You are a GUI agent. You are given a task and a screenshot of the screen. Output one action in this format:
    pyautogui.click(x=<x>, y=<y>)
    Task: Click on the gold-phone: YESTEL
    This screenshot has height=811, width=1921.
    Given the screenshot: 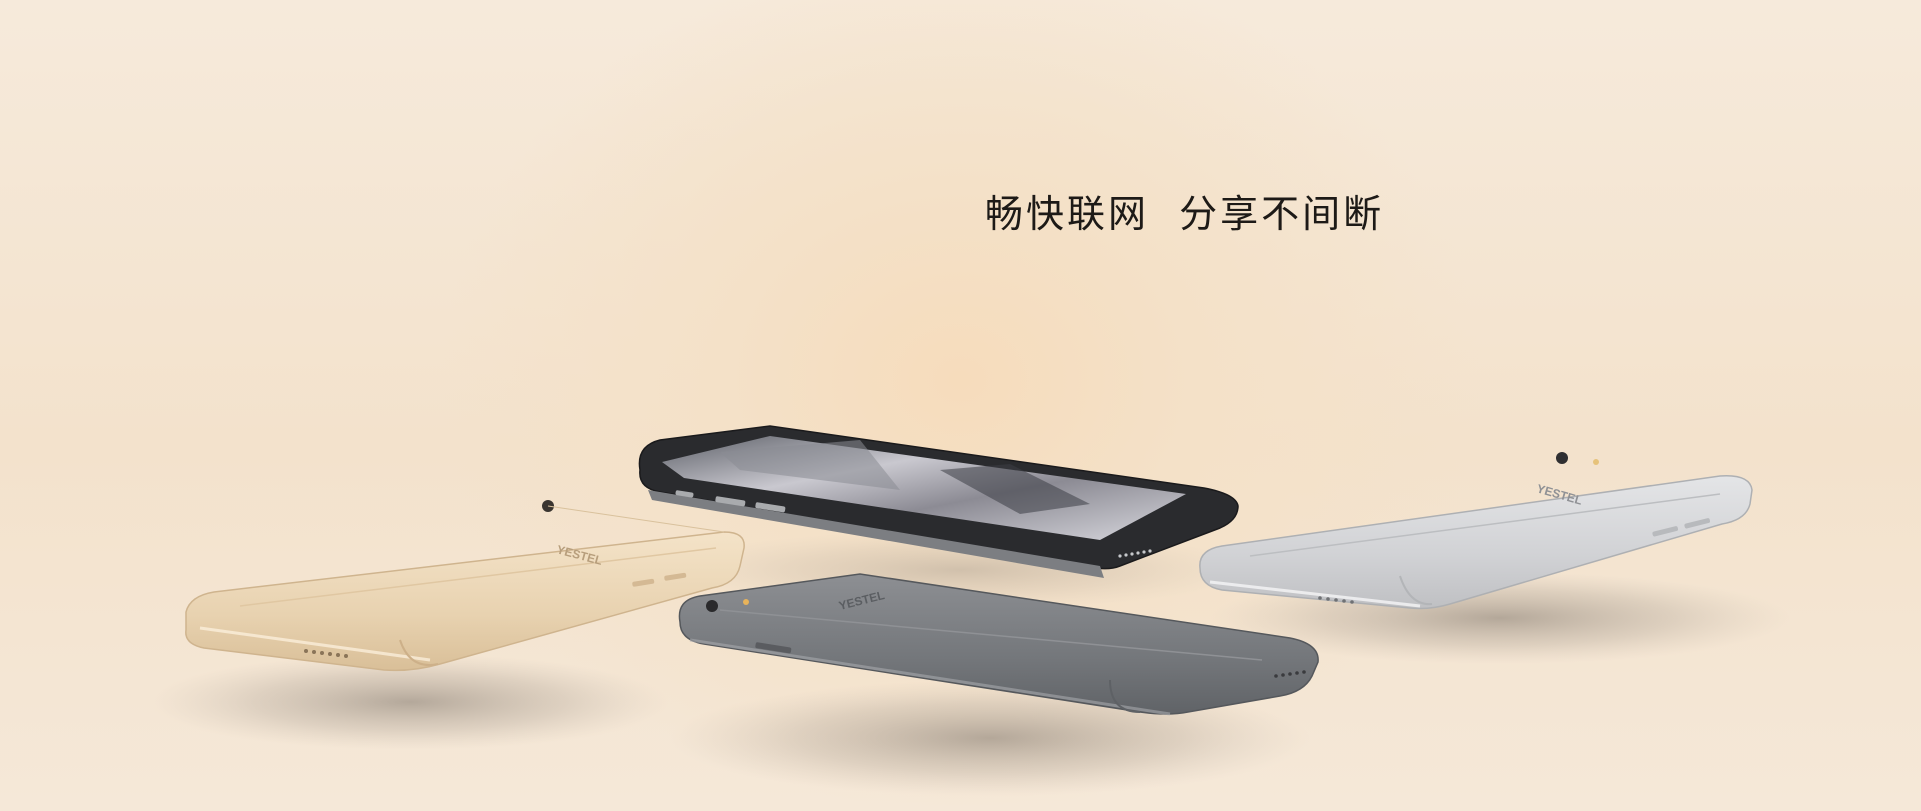 What is the action you would take?
    pyautogui.click(x=465, y=586)
    